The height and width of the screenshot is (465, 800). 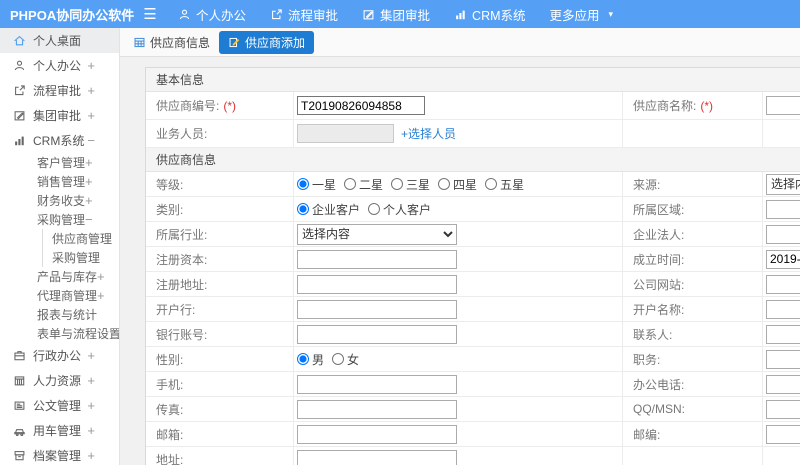 I want to click on form-label-cell: 职务:, so click(x=693, y=359).